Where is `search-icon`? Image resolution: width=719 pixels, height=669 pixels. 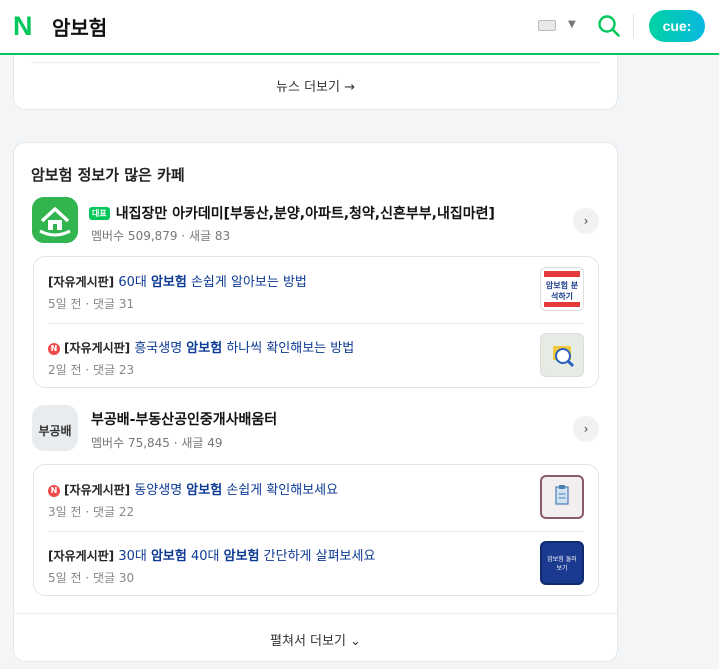 search-icon is located at coordinates (609, 26).